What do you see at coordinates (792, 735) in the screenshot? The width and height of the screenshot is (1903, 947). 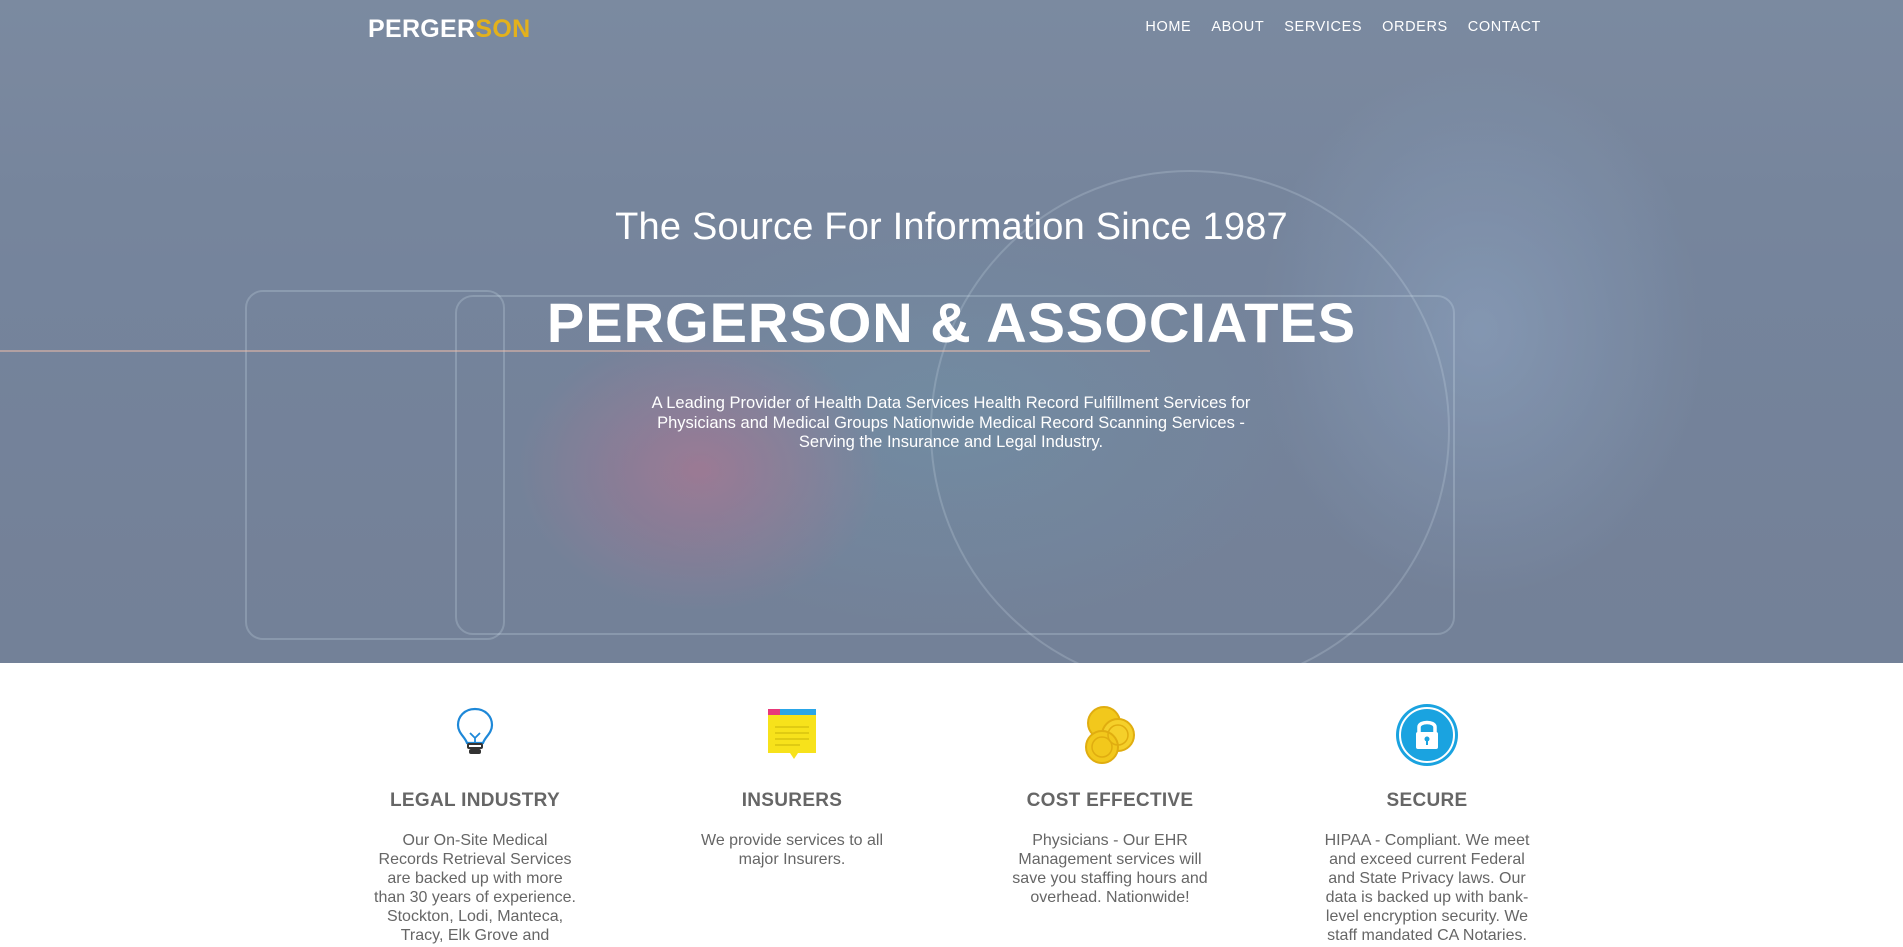 I see `sticky-note-icon` at bounding box center [792, 735].